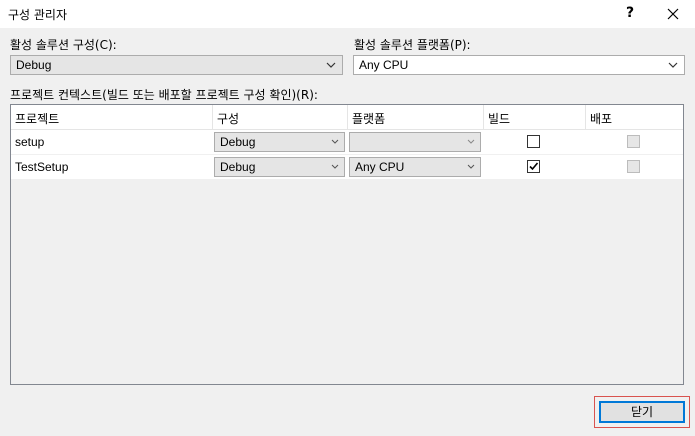  What do you see at coordinates (42, 167) in the screenshot?
I see `project-name: TestSetup` at bounding box center [42, 167].